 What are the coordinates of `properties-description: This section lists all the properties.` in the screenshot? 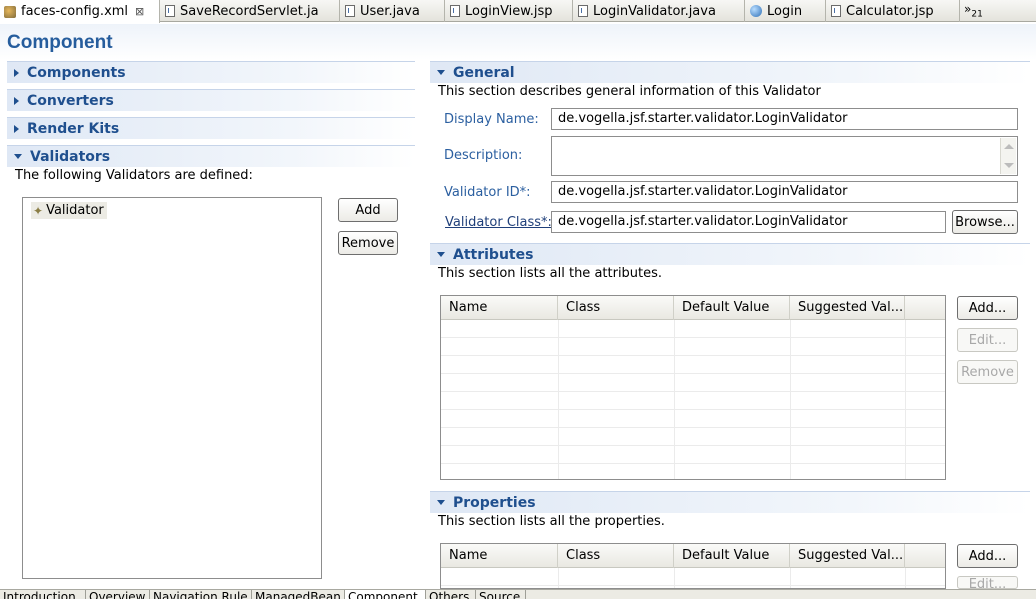 It's located at (551, 521).